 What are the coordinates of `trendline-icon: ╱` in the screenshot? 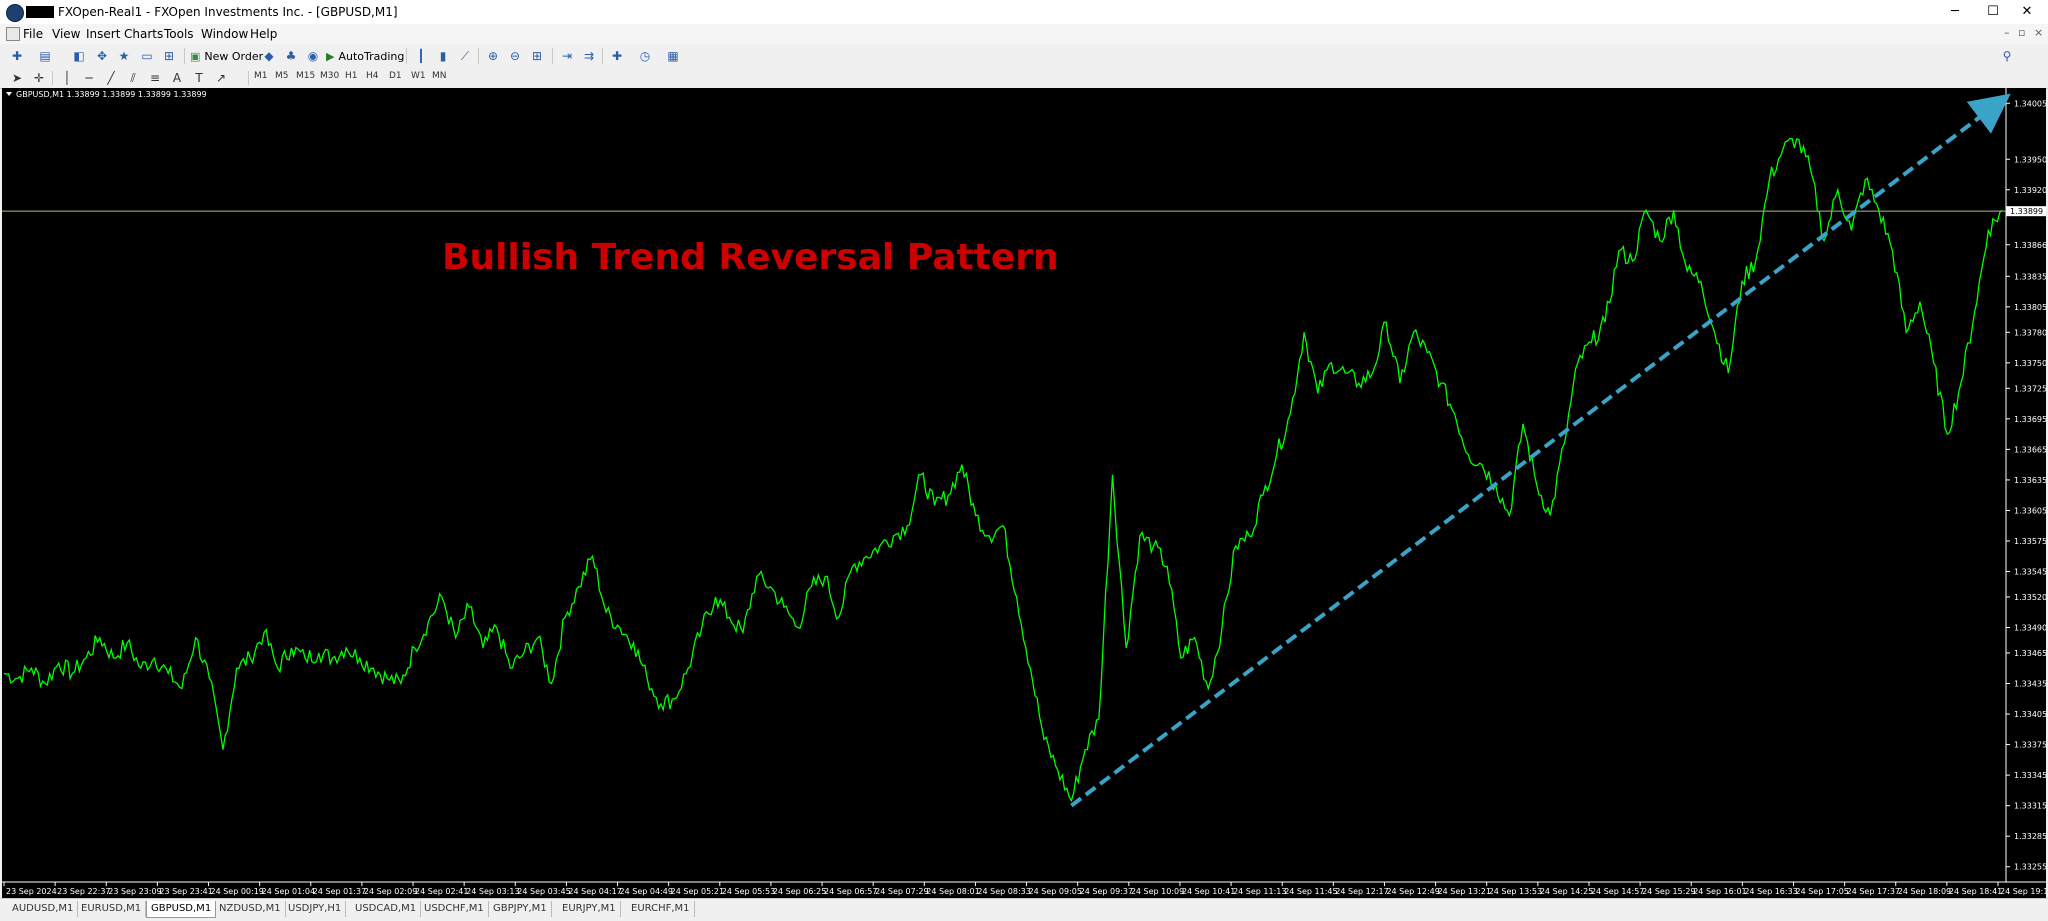 It's located at (111, 78).